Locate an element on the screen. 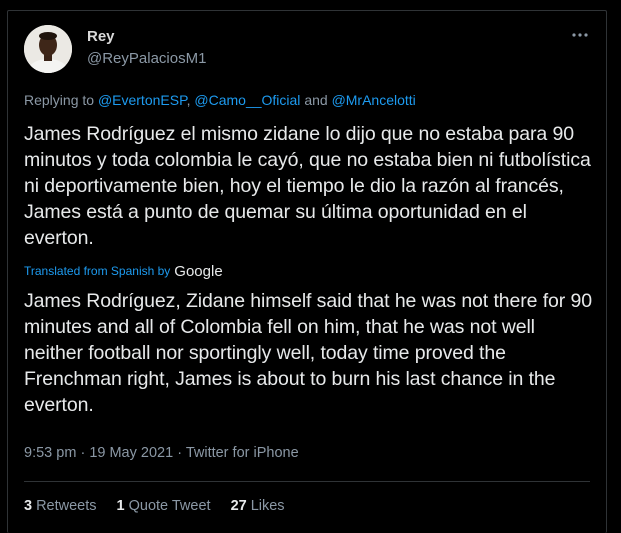  user-handle: @ReyPalaciosM1 is located at coordinates (146, 58).